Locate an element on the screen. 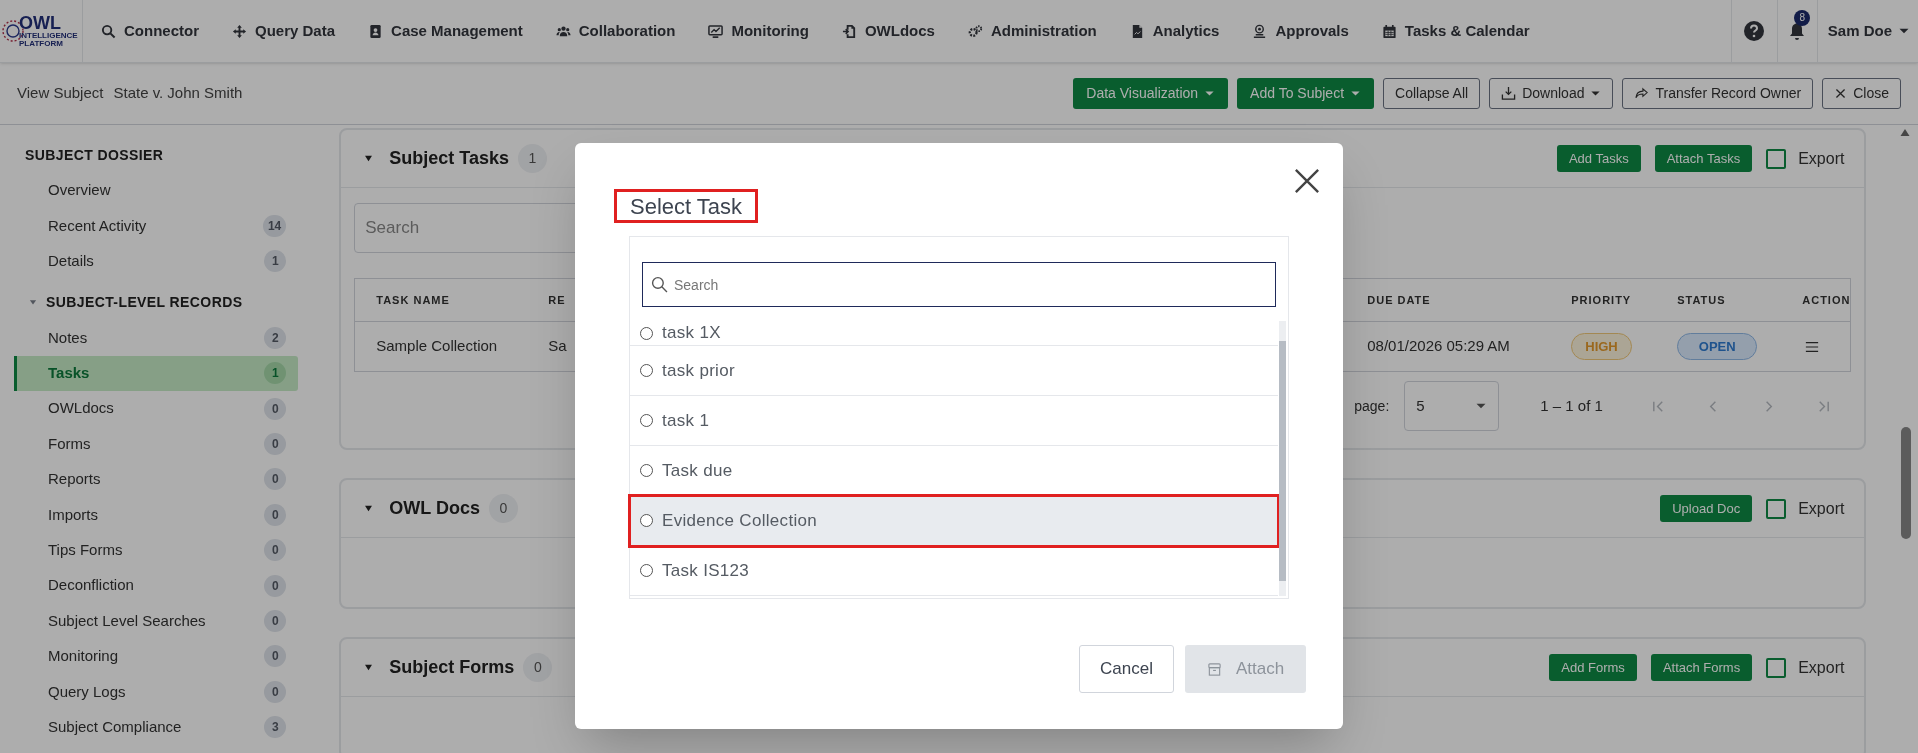 This screenshot has width=1918, height=753. column-header: RE is located at coordinates (557, 300).